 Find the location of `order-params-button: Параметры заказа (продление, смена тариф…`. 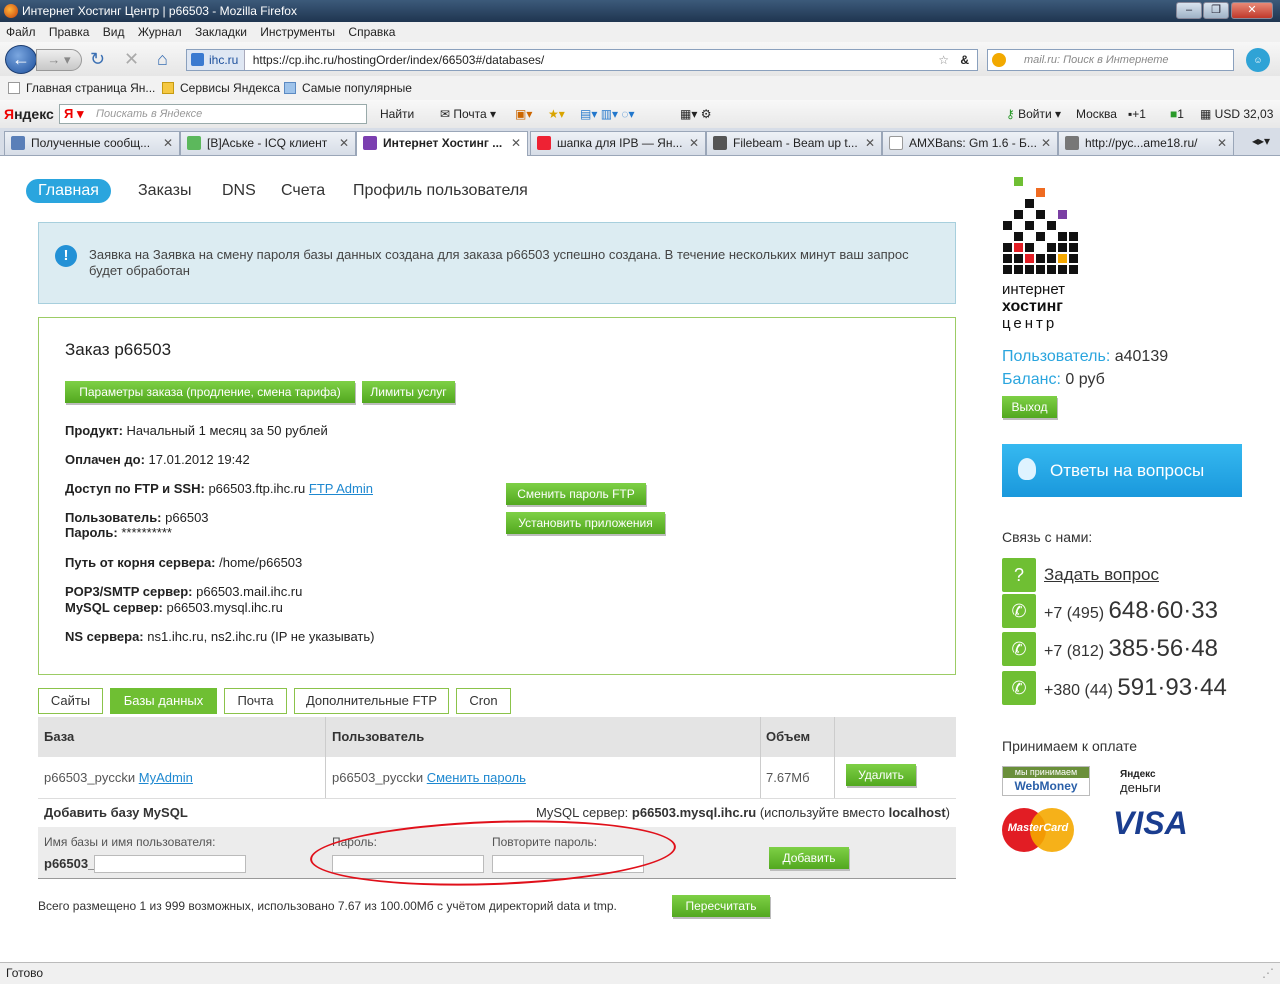

order-params-button: Параметры заказа (продление, смена тариф… is located at coordinates (210, 392).